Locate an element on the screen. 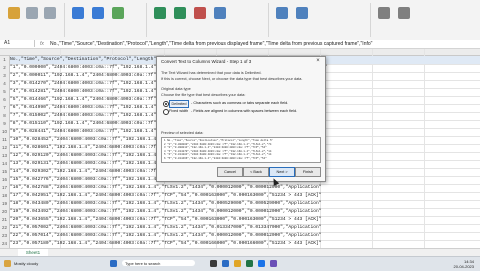 Image resolution: width=480 pixels, height=271 pixels. preview-title: Preview of selected data: is located at coordinates (182, 133).